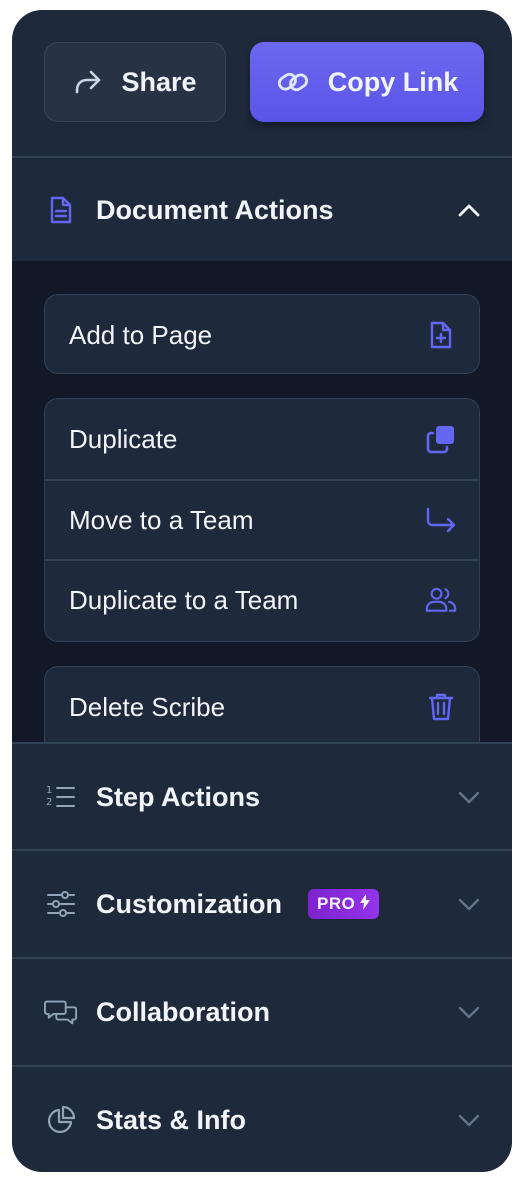 The image size is (524, 1180). I want to click on share-label: Share, so click(159, 81).